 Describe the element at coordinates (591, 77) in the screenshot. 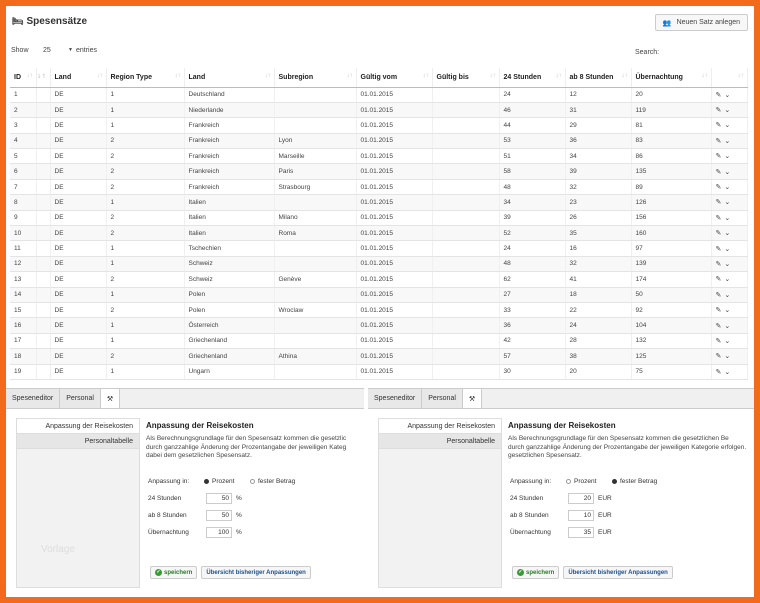

I see `column-header-label: ab 8 Stunden` at that location.